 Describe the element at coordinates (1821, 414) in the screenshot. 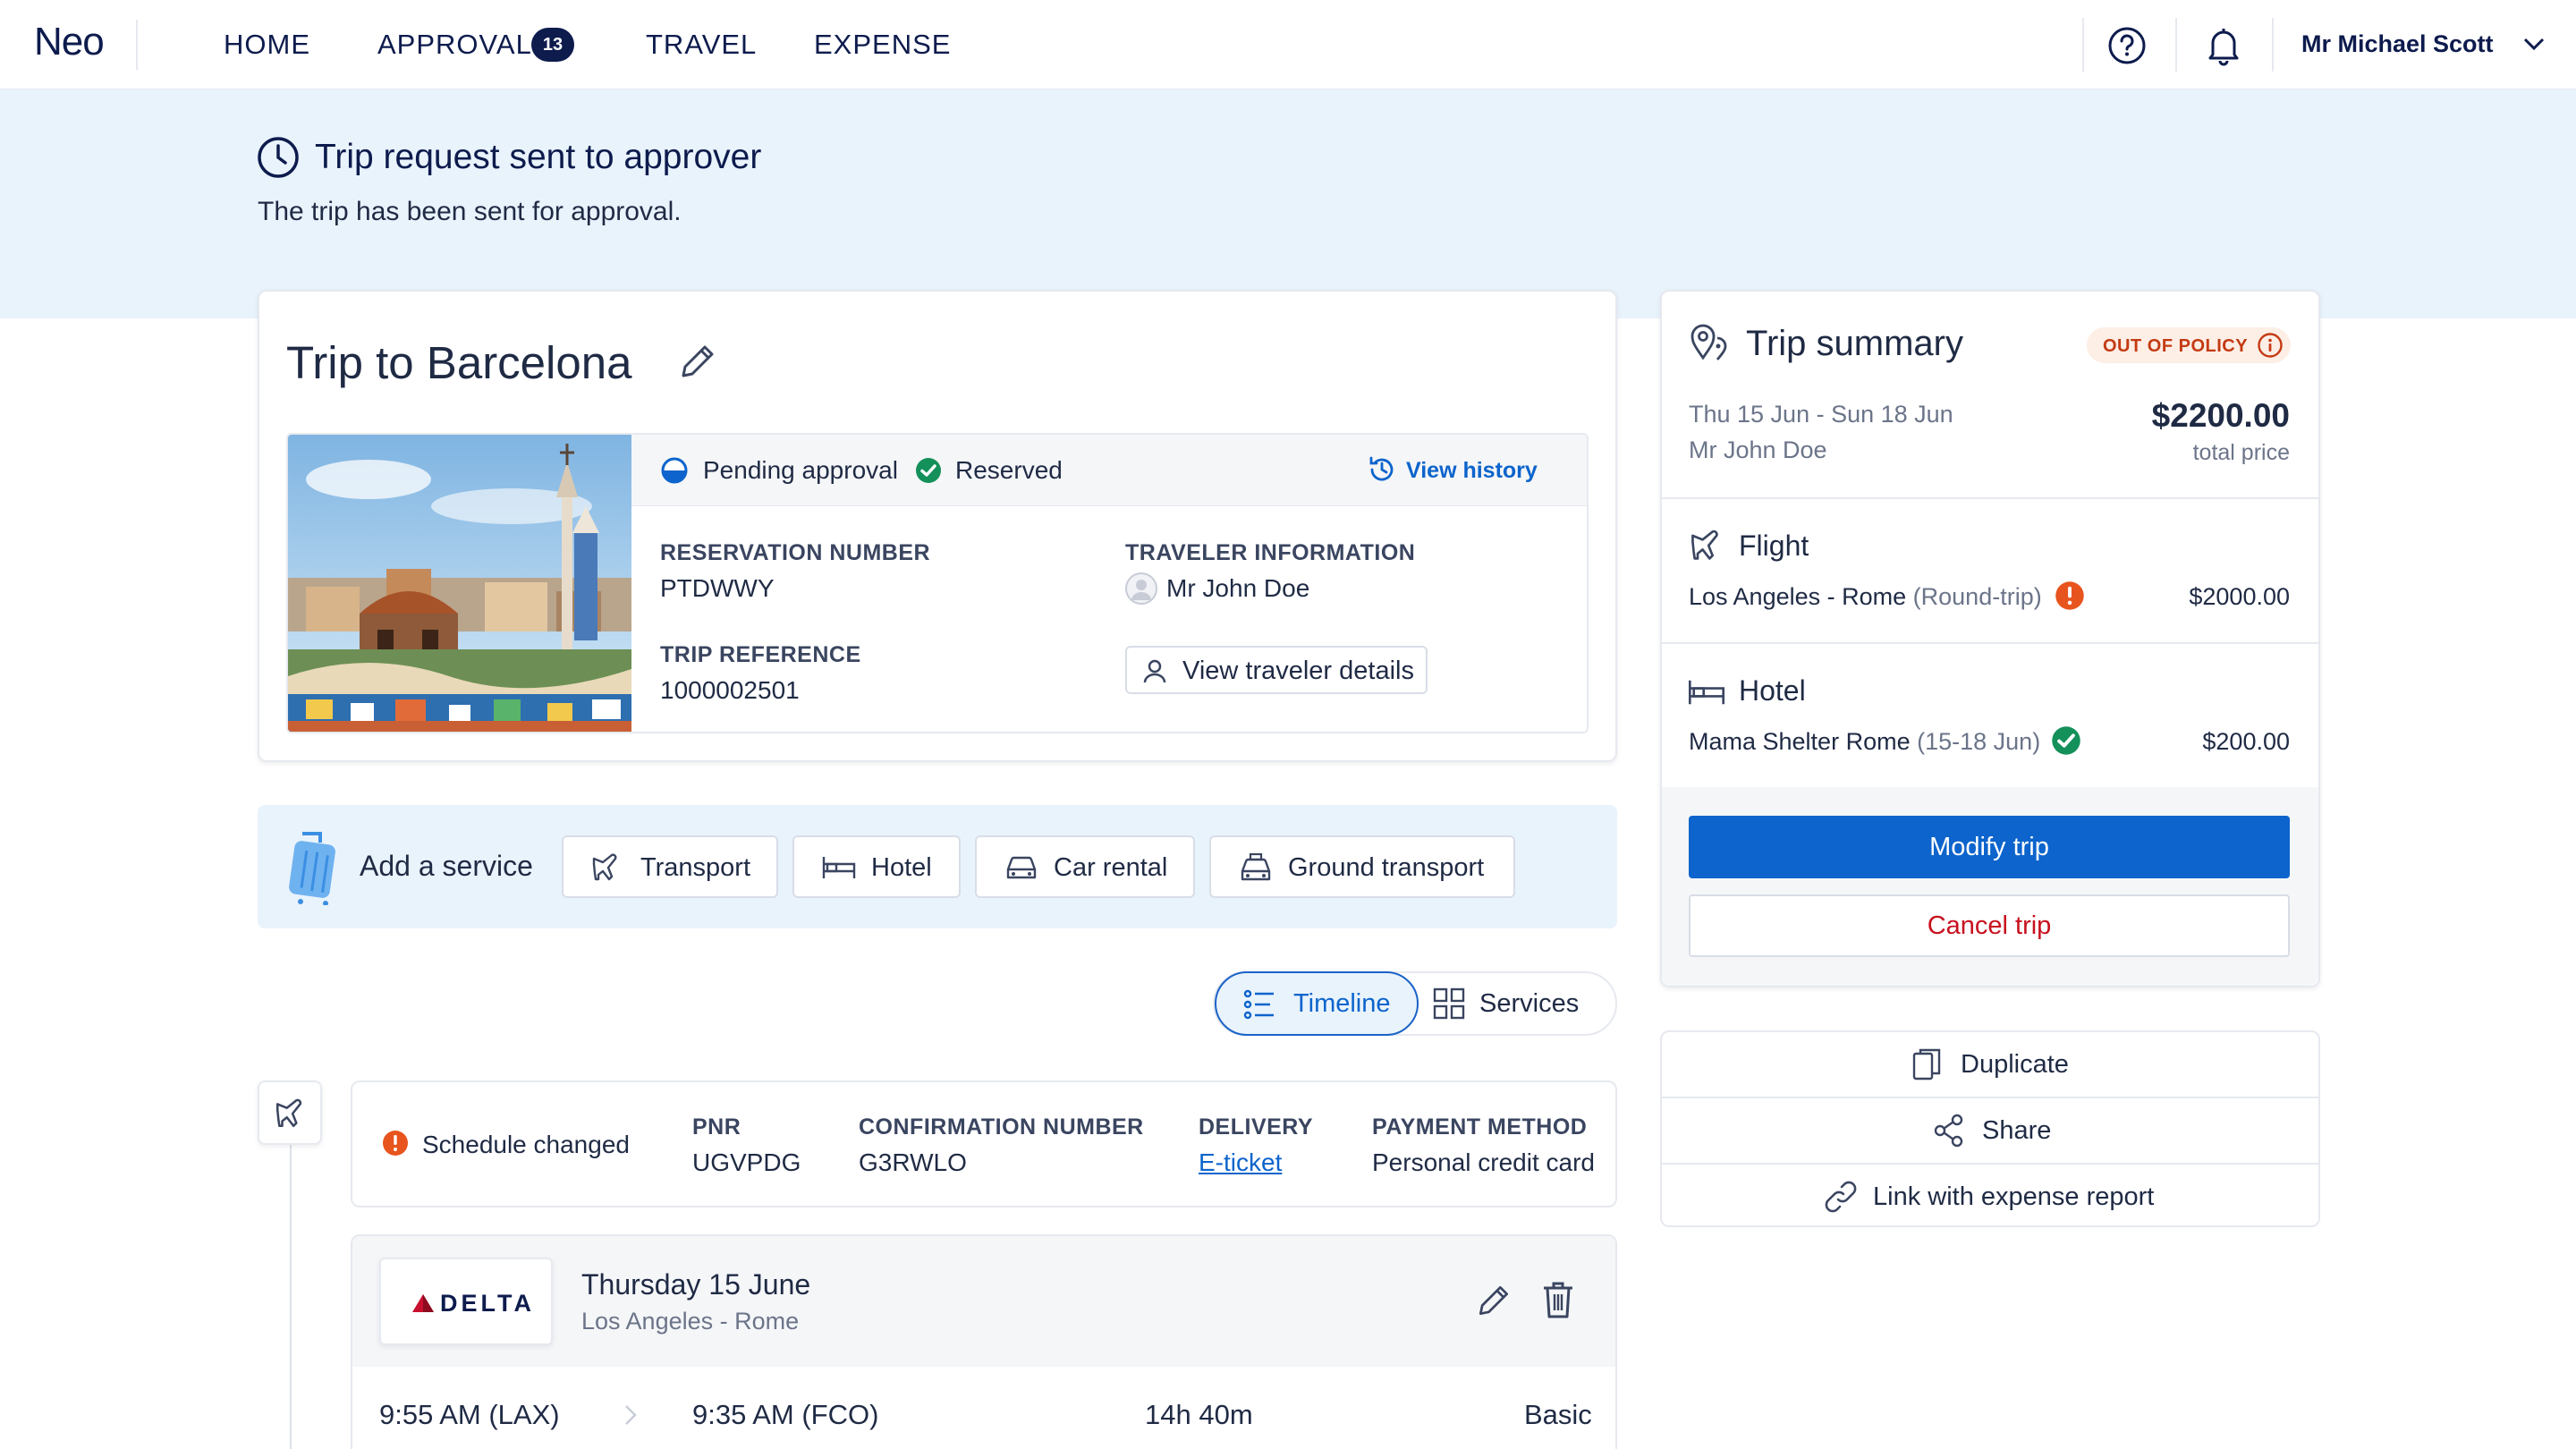

I see `trip-dates: Thu 15 Jun - Sun 18 Jun` at that location.